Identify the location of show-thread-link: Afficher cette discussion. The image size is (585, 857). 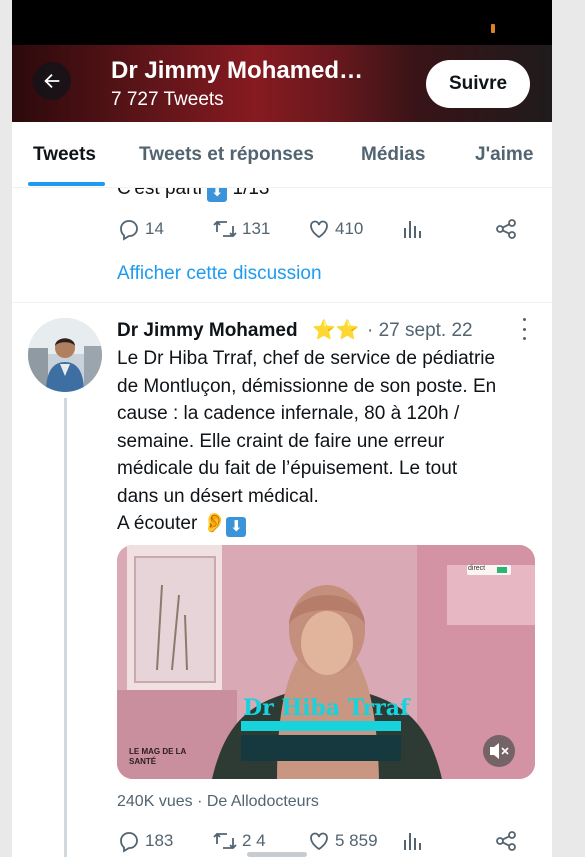
(219, 274).